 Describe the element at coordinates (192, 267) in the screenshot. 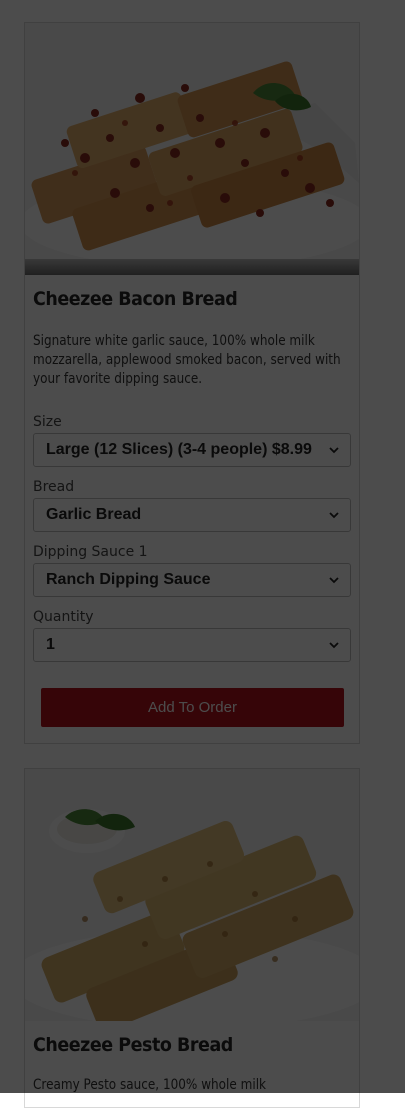

I see `photo-shadow` at that location.